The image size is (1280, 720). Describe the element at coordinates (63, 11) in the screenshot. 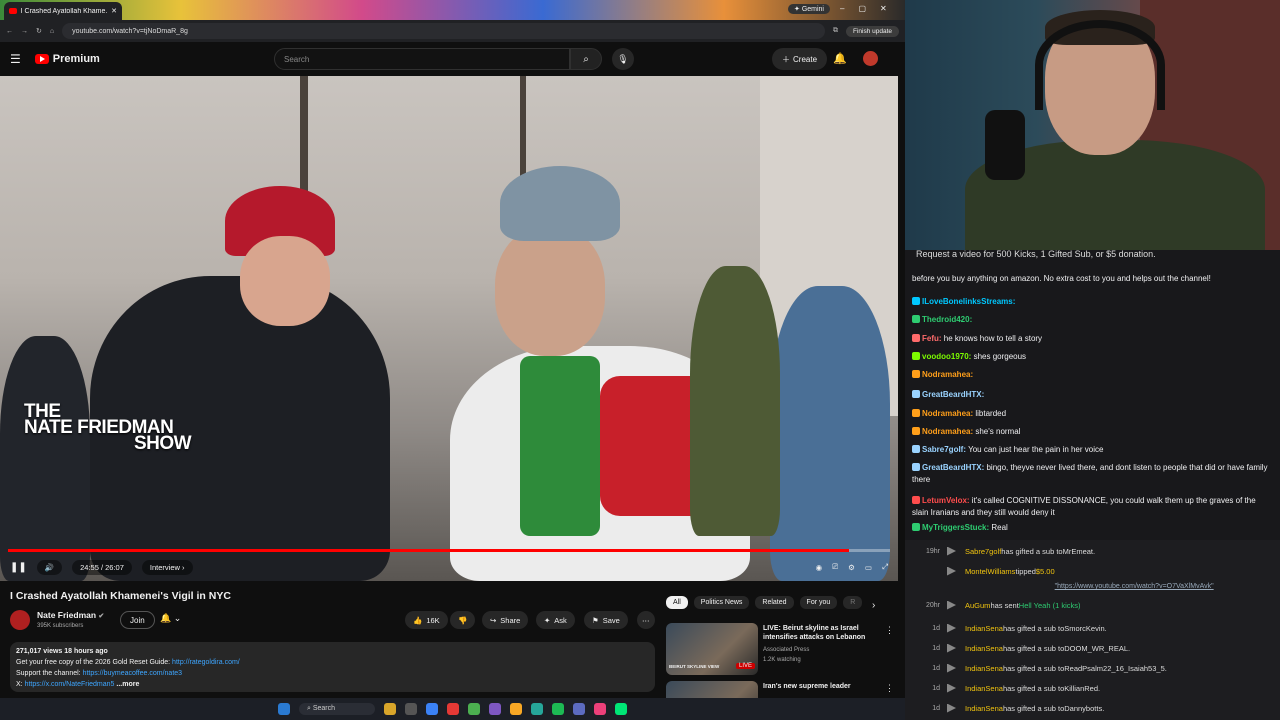

I see `browser-tab: I Crashed Ayatollah Khame... ✕` at that location.